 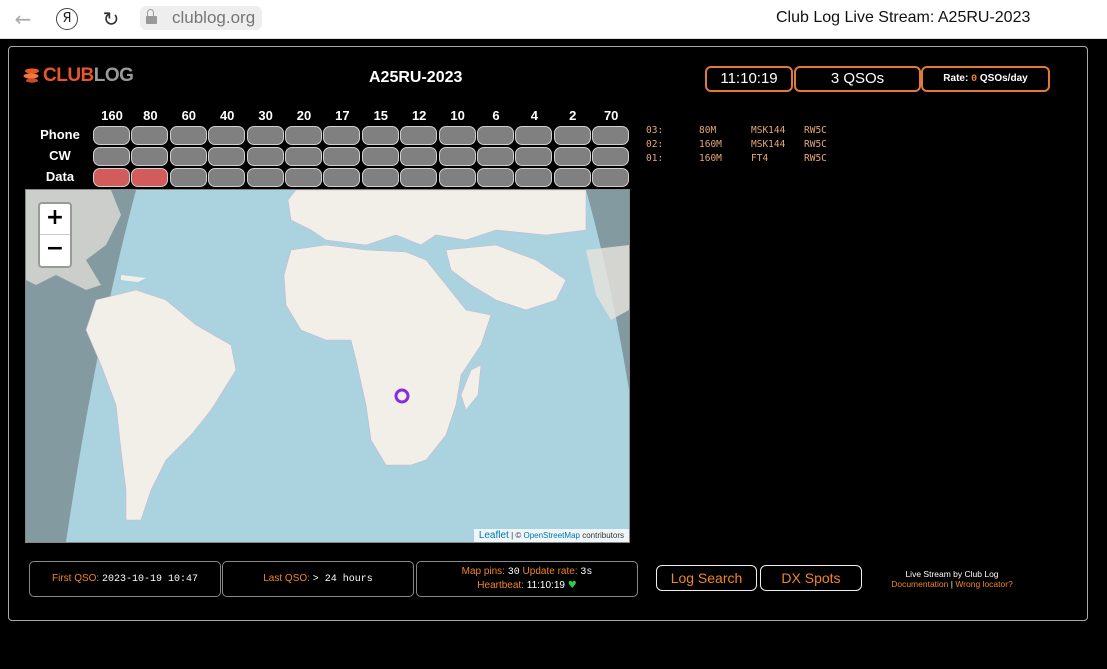 I want to click on qso-band: 160M, so click(x=710, y=144).